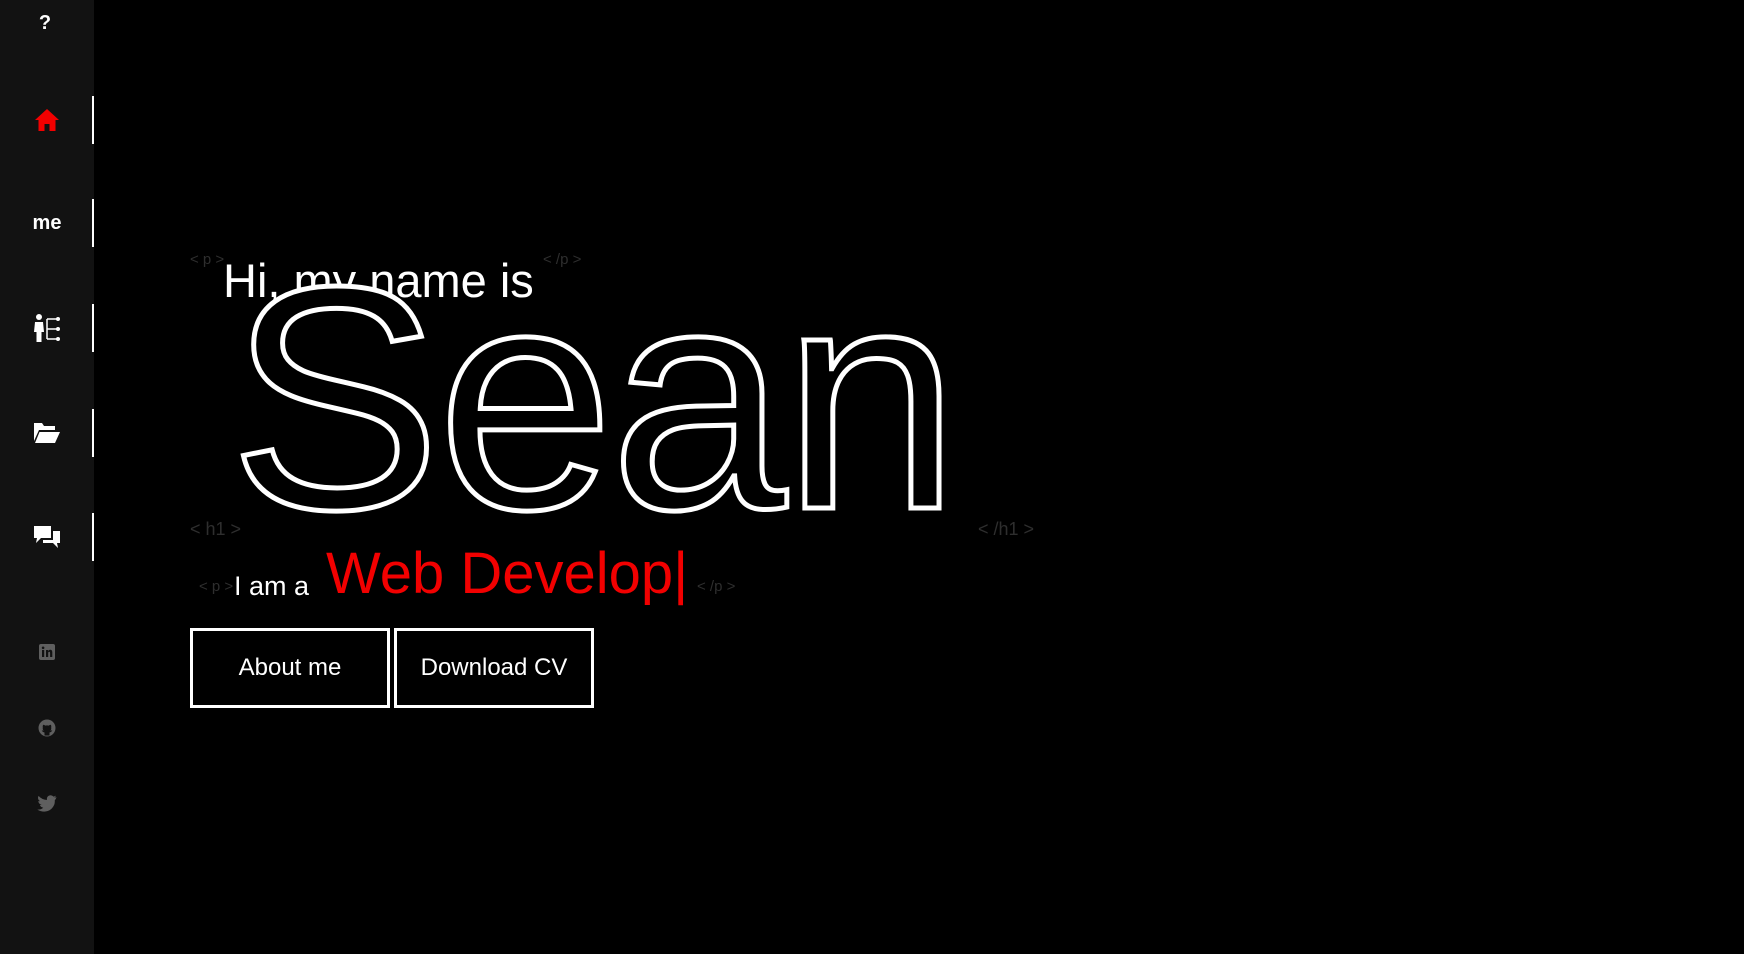 The image size is (1744, 954). Describe the element at coordinates (216, 529) in the screenshot. I see `tag-h1-open: < h1 >` at that location.